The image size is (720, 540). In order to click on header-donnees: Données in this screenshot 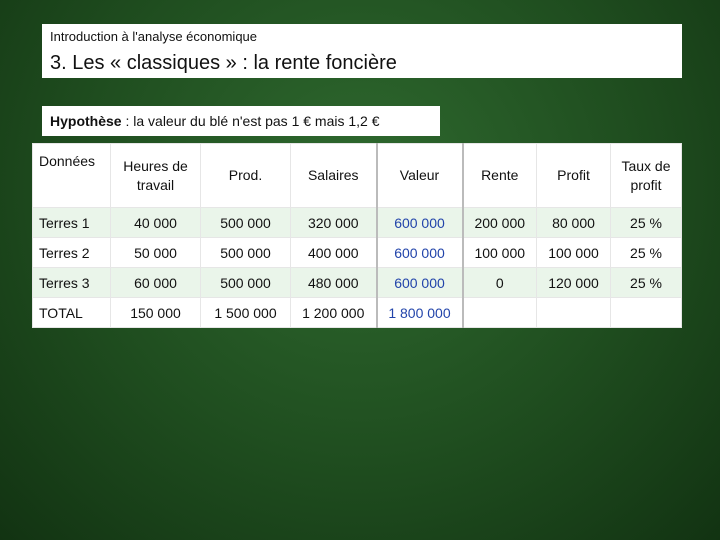, I will do `click(71, 175)`.